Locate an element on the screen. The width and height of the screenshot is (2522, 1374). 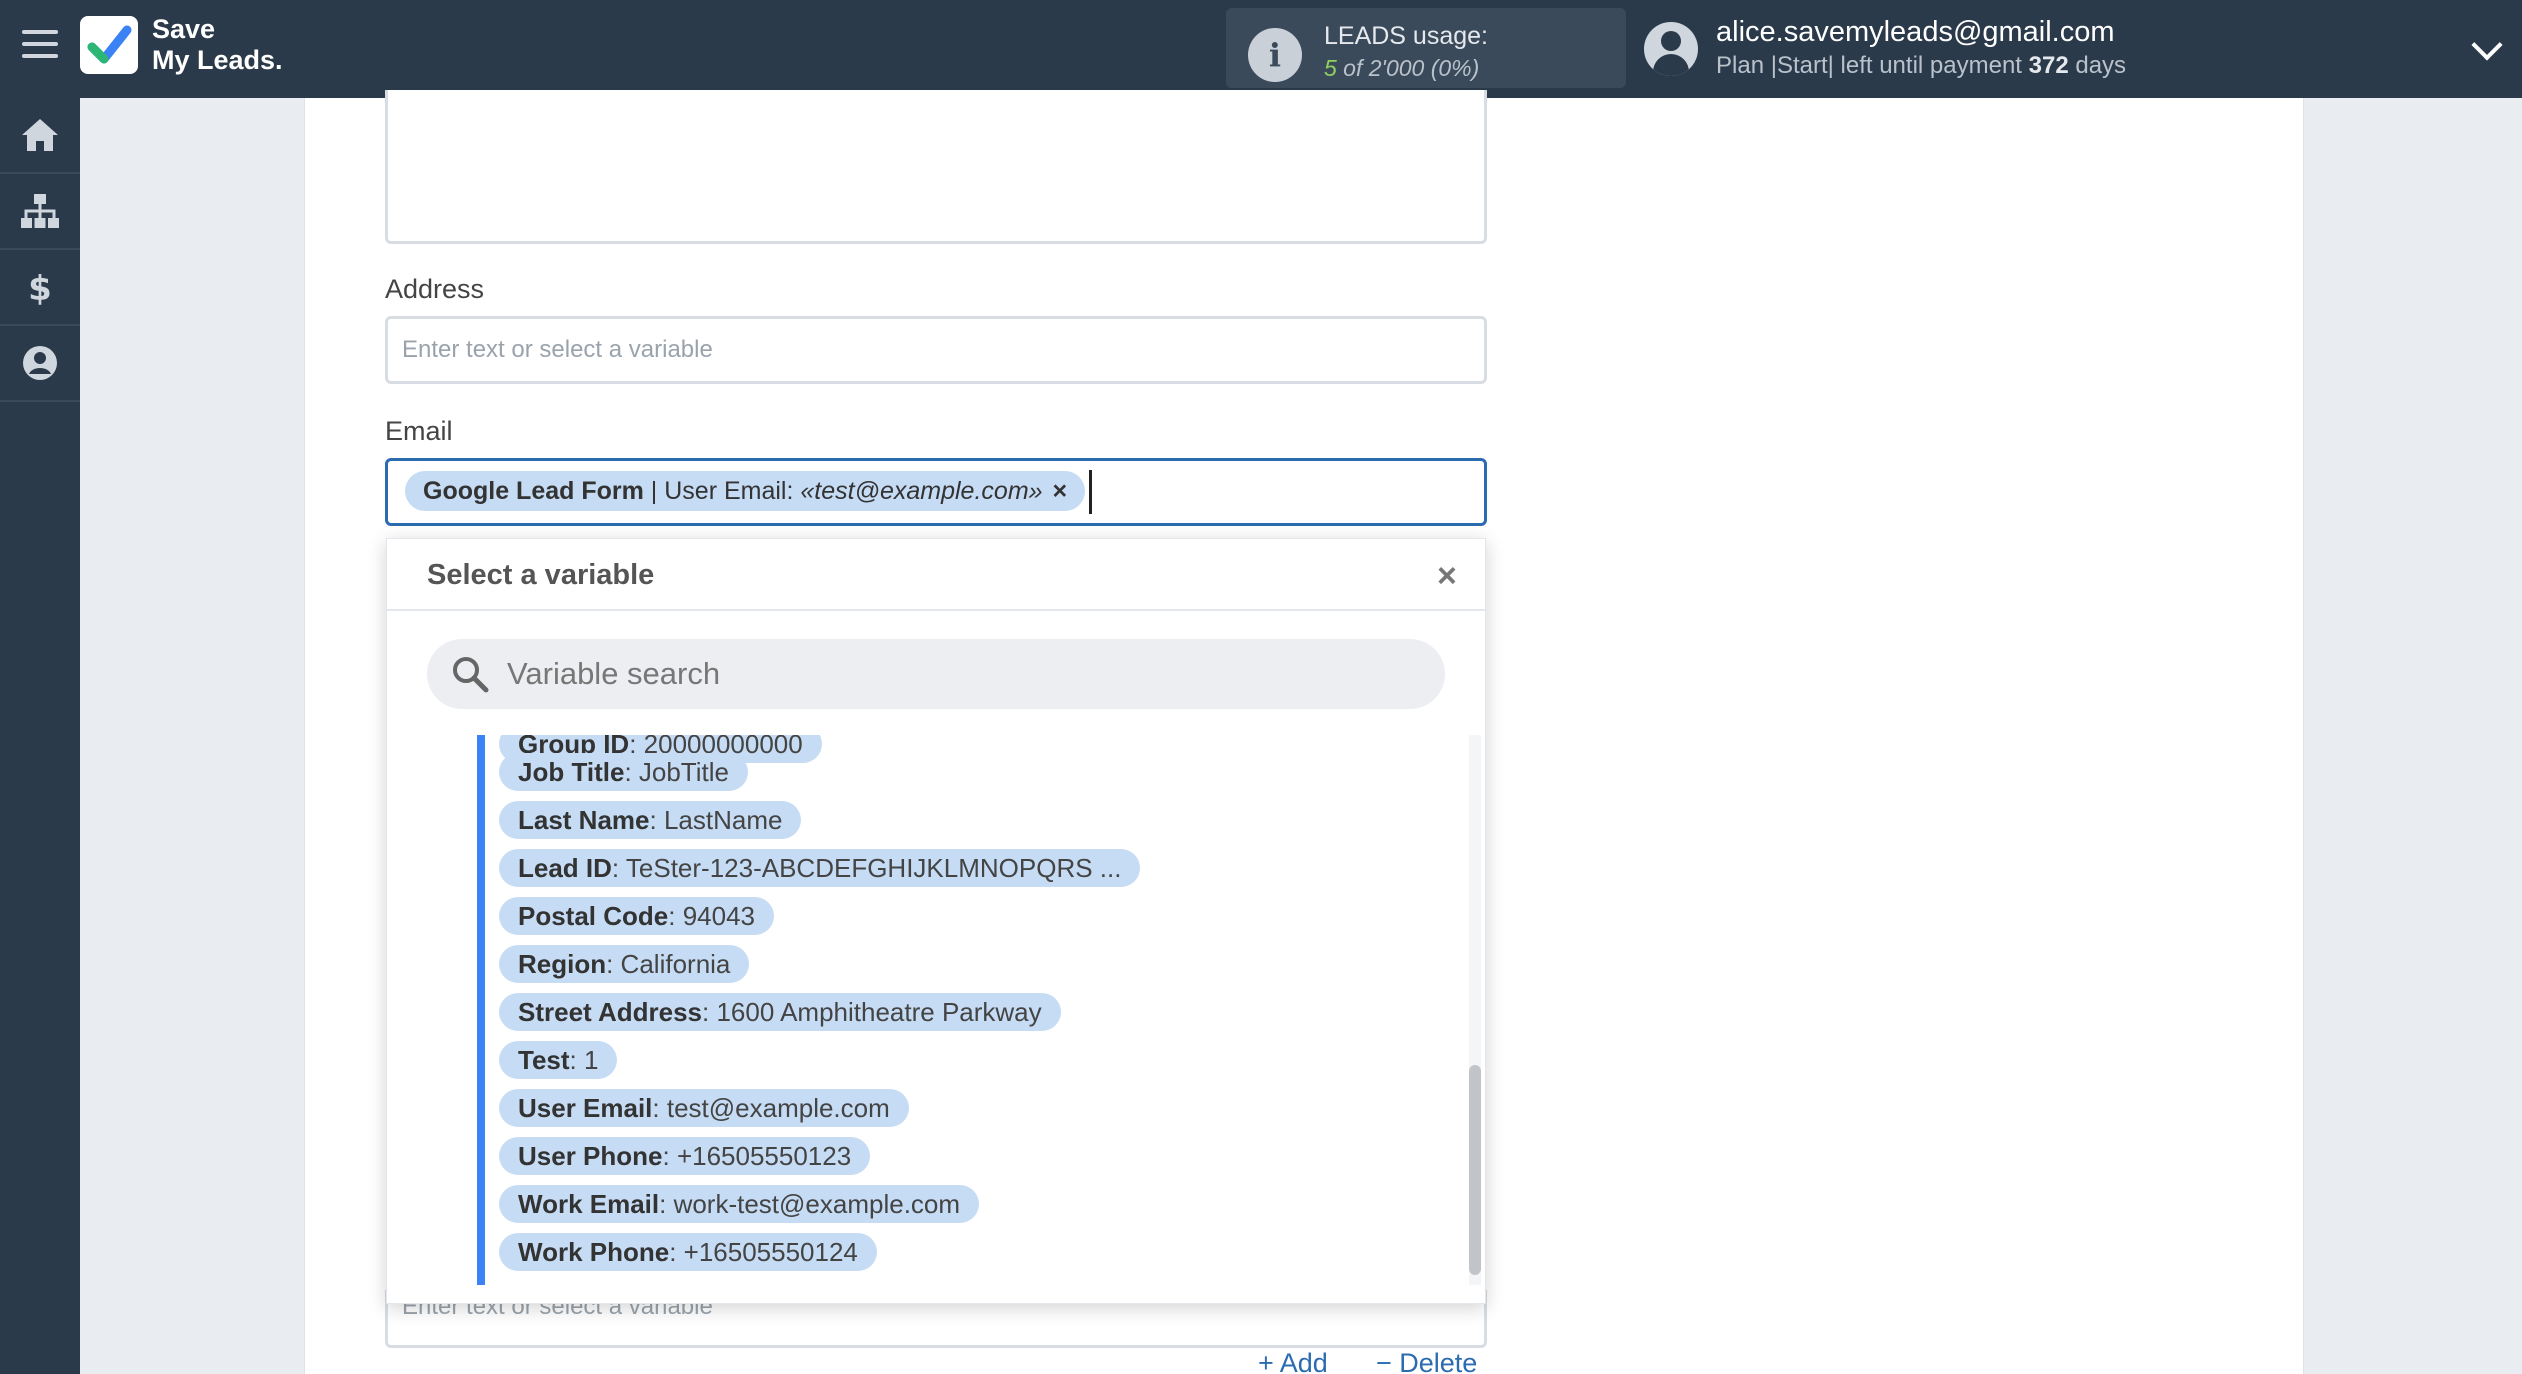
chip-source: Google Lead Form is located at coordinates (533, 491).